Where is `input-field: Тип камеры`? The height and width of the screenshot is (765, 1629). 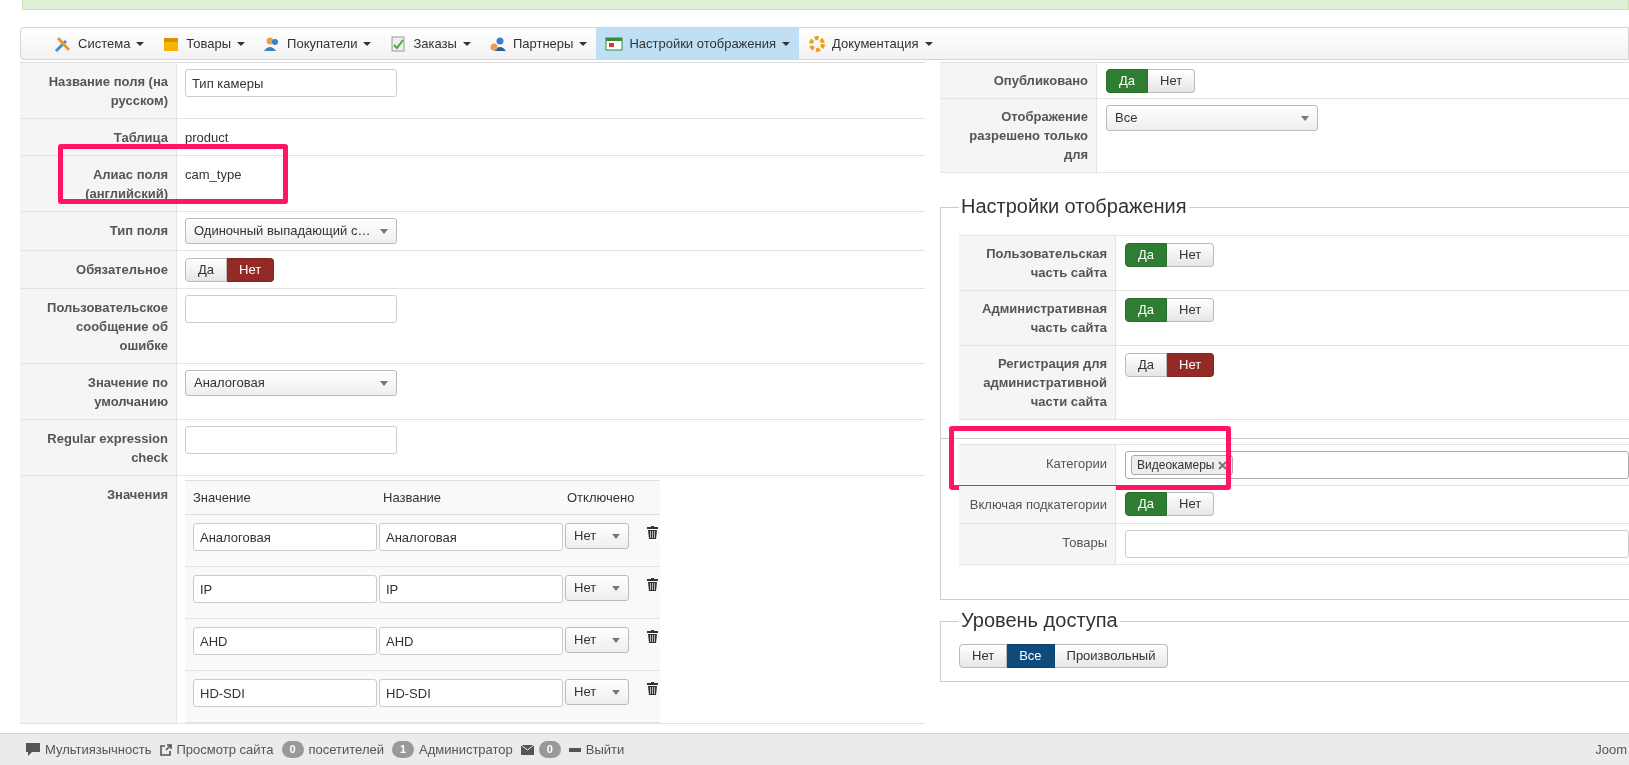 input-field: Тип камеры is located at coordinates (291, 83).